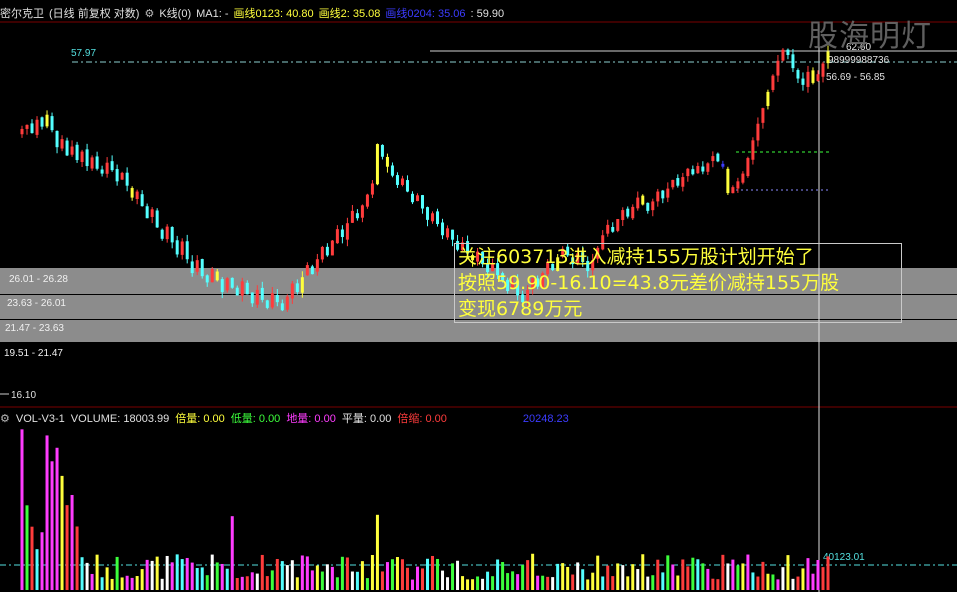 The height and width of the screenshot is (592, 957). What do you see at coordinates (520, 309) in the screenshot?
I see `annotation-line-3: 变现6789万元` at bounding box center [520, 309].